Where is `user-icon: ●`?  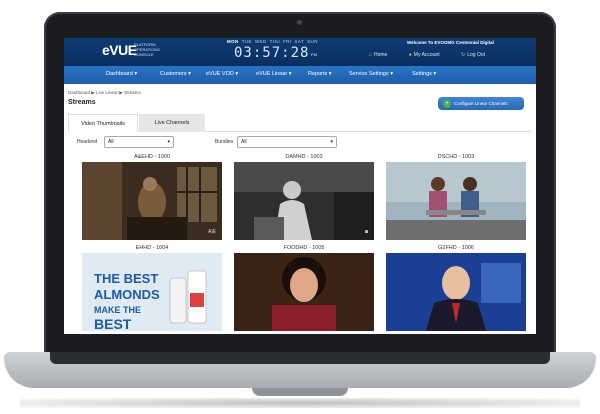 user-icon: ● is located at coordinates (410, 55).